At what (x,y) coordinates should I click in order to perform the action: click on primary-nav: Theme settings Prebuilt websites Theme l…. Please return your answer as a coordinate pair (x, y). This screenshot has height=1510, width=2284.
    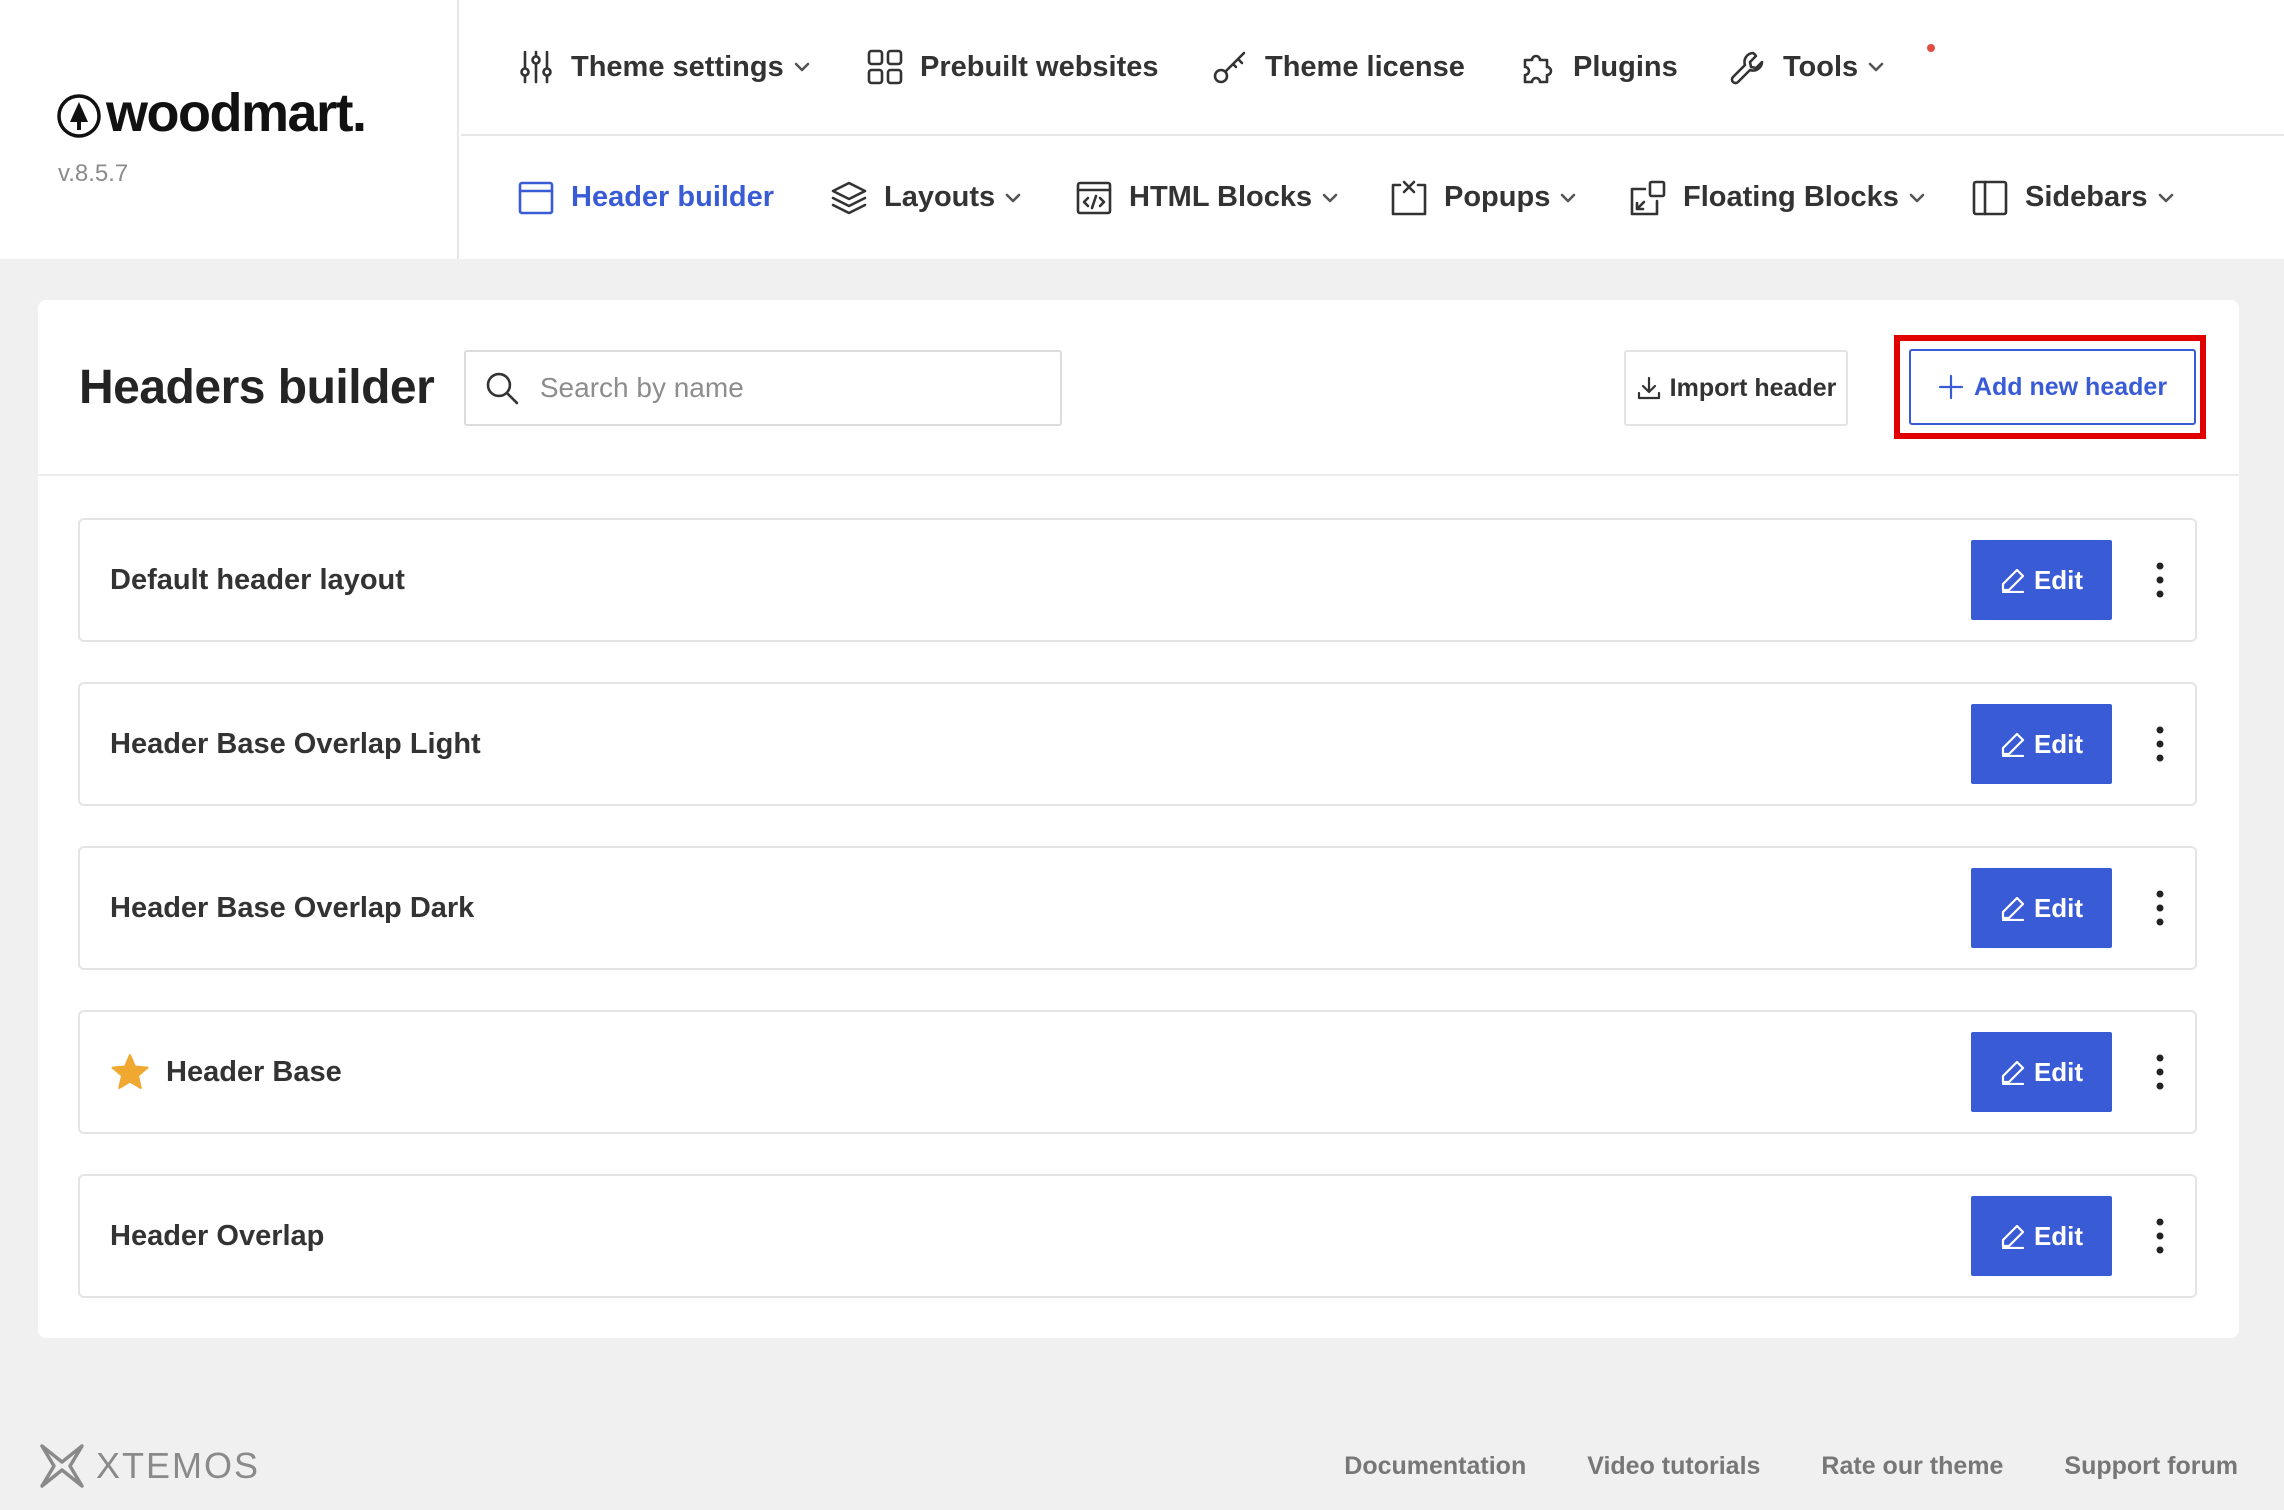
    Looking at the image, I should click on (1372, 68).